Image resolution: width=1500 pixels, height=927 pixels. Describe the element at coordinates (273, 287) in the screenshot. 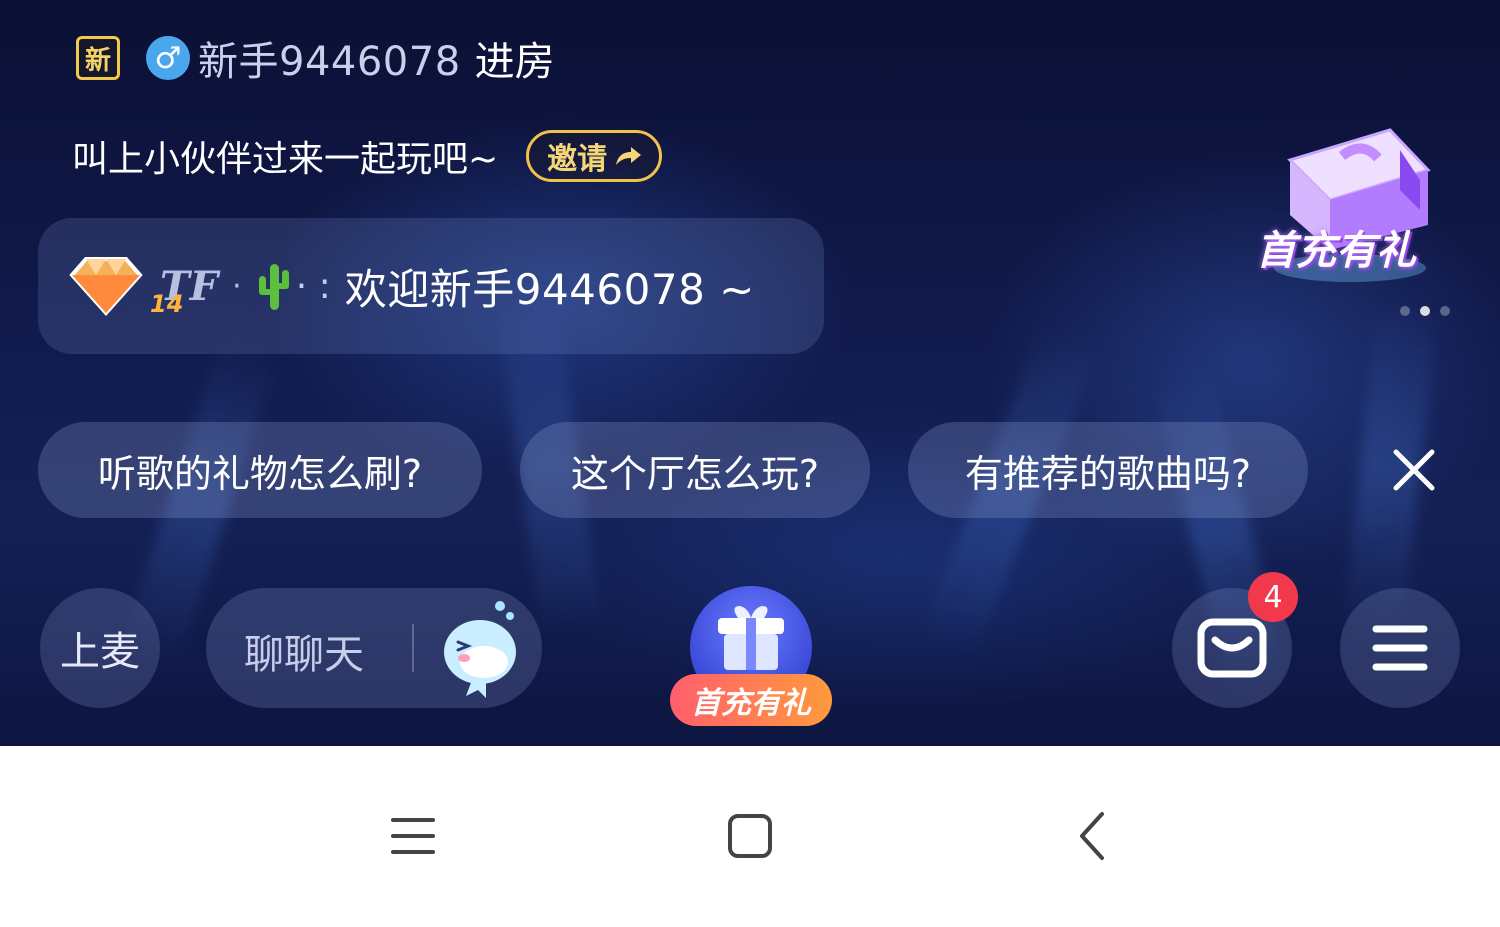

I see `cactus-icon` at that location.